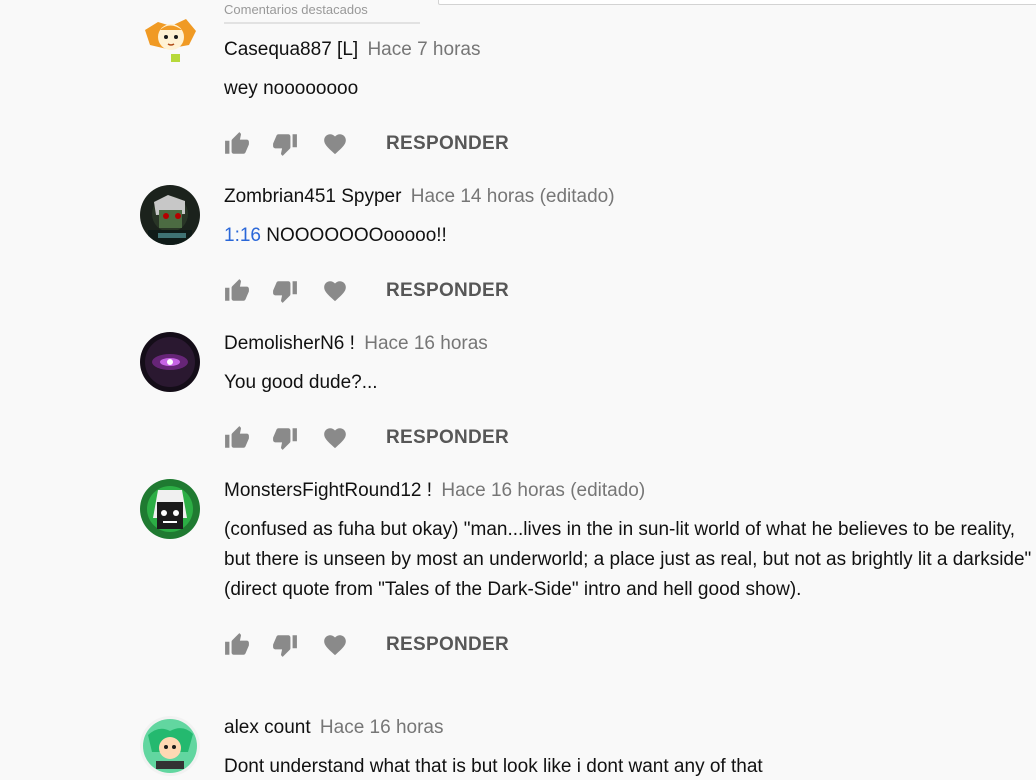  Describe the element at coordinates (267, 727) in the screenshot. I see `comment-author: alex count` at that location.